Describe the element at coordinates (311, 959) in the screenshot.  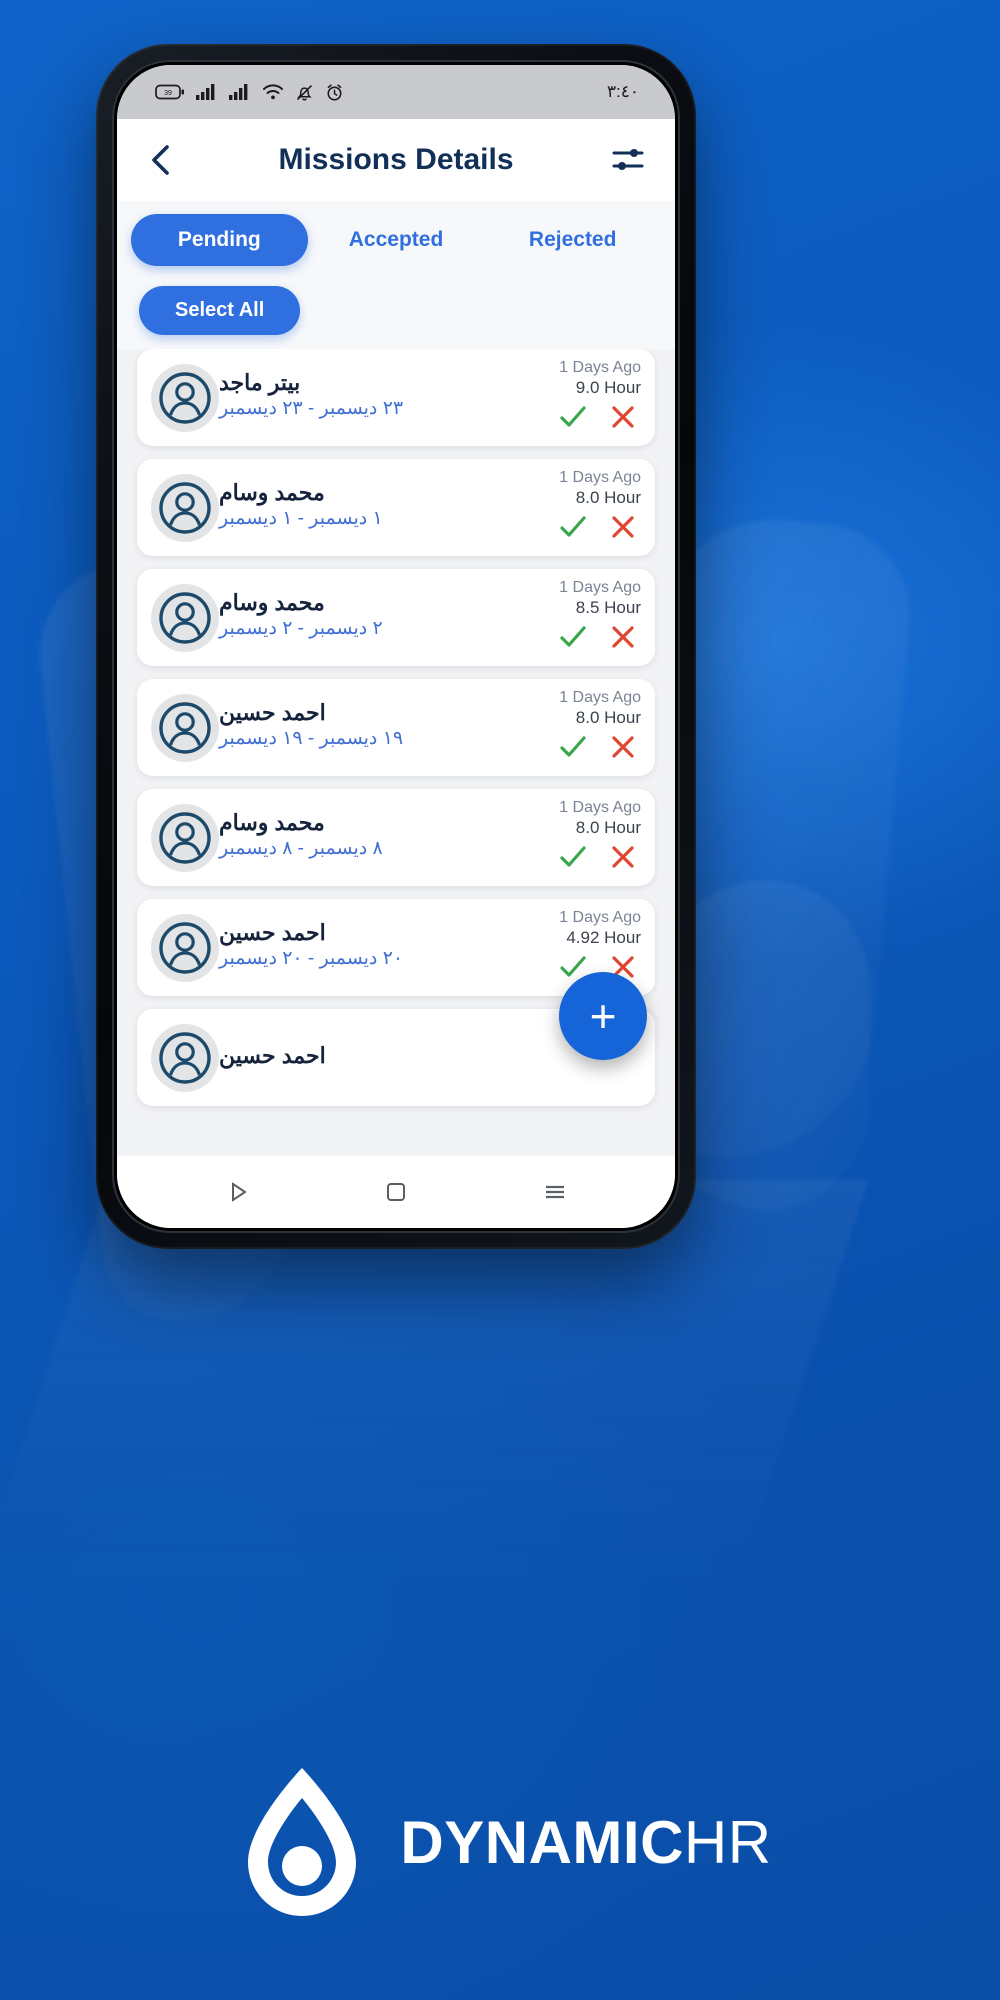
I see `mission-date: ٢٠ ديسمبر - ٢٠ ديسمبر` at that location.